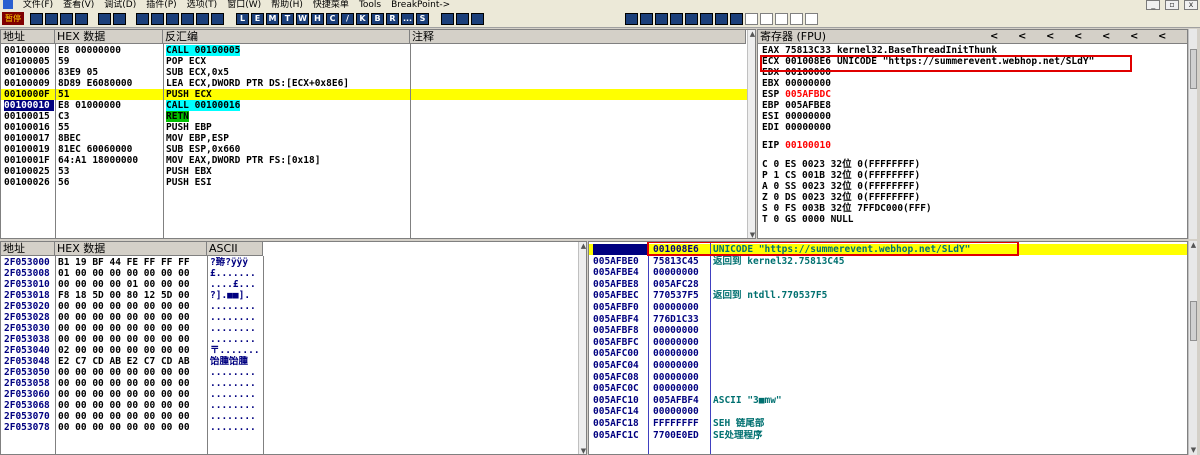 Image resolution: width=1200 pixels, height=455 pixels. I want to click on disasm-row: 00100005 59 POP ECX, so click(374, 61).